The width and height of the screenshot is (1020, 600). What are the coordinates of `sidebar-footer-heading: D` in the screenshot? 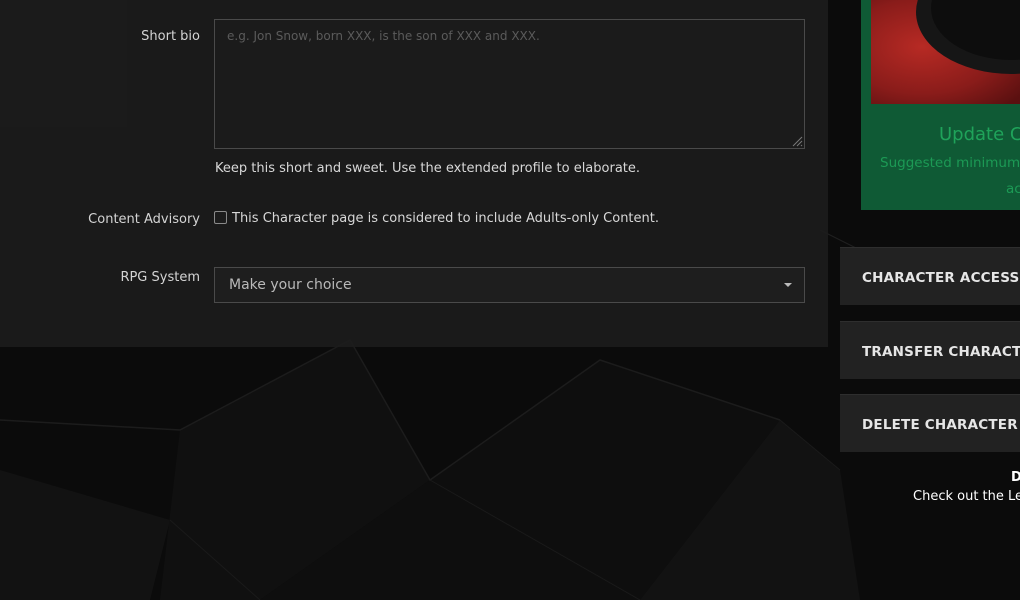 It's located at (1015, 477).